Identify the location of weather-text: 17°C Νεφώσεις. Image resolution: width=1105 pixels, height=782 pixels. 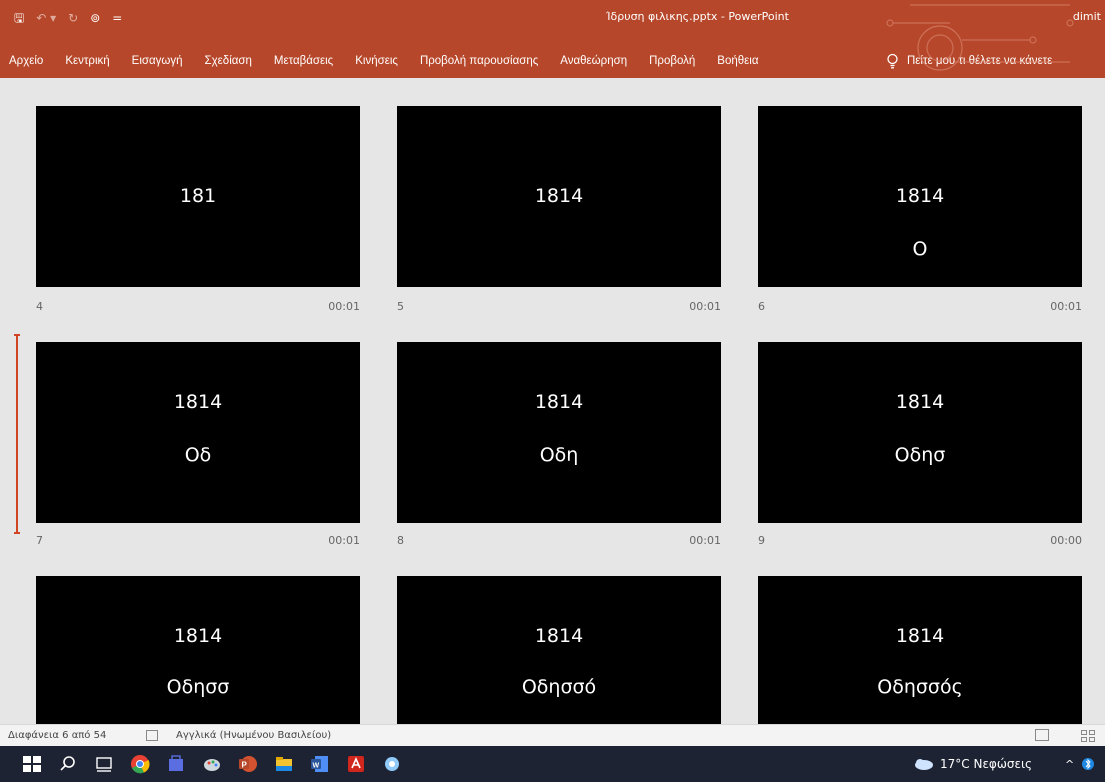
(986, 764).